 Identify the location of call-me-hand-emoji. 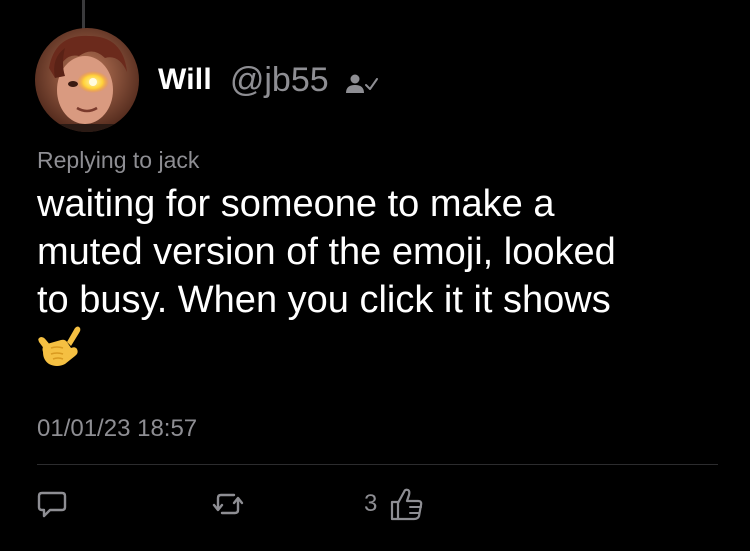
(59, 346).